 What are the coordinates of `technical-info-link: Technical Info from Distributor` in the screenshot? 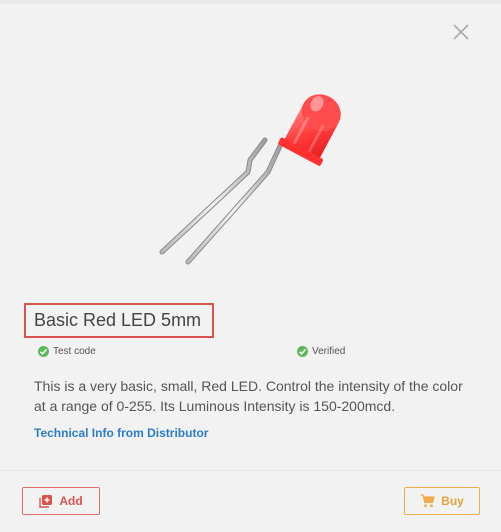 It's located at (121, 433).